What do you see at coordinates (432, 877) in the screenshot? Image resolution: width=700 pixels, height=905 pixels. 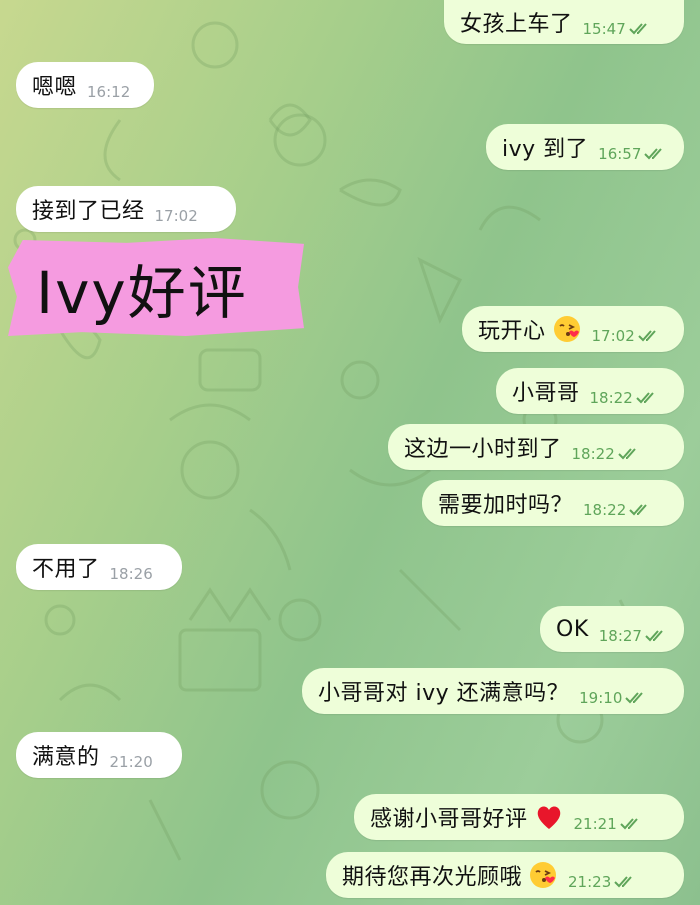 I see `message-text: 期待您再次光顾哦` at bounding box center [432, 877].